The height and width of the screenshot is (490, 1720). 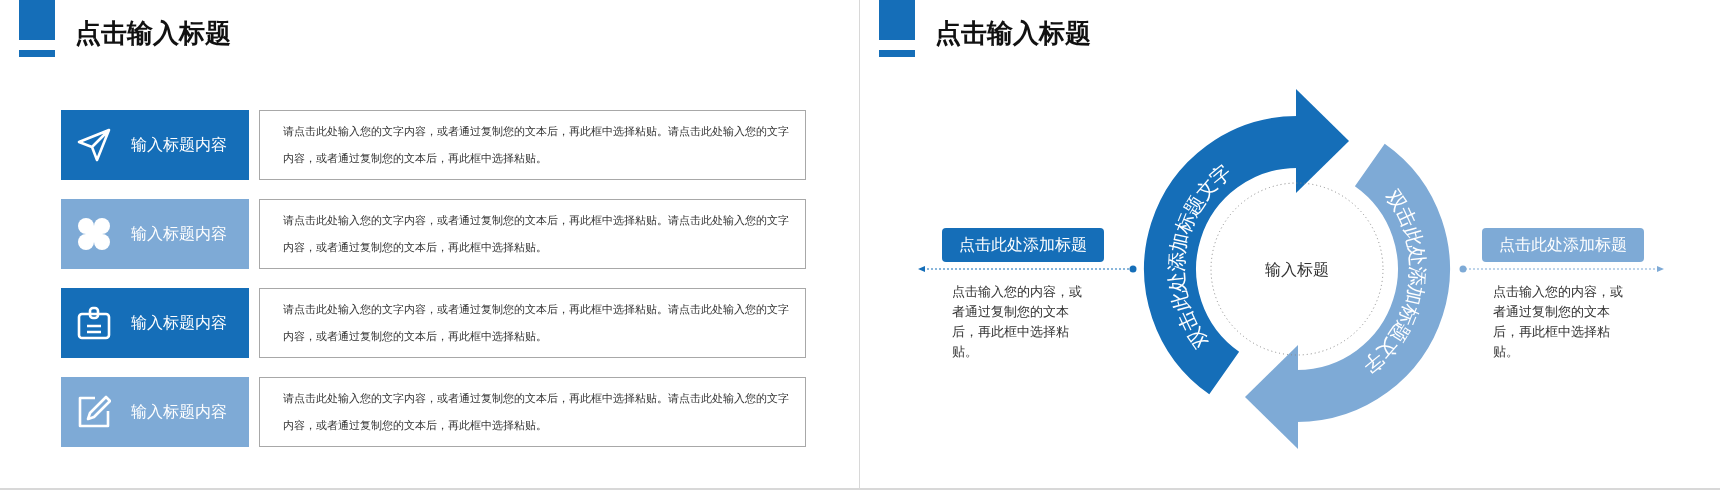 I want to click on paper-plane-icon, so click(x=94, y=145).